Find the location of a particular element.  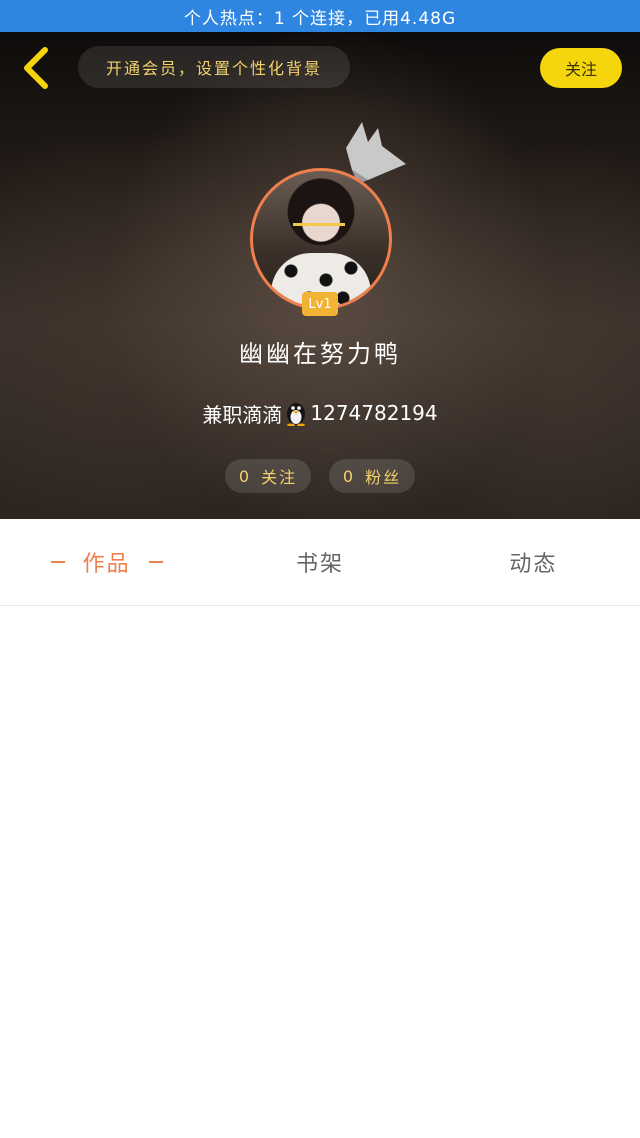

followers-count-button: 0 粉丝 is located at coordinates (372, 476).